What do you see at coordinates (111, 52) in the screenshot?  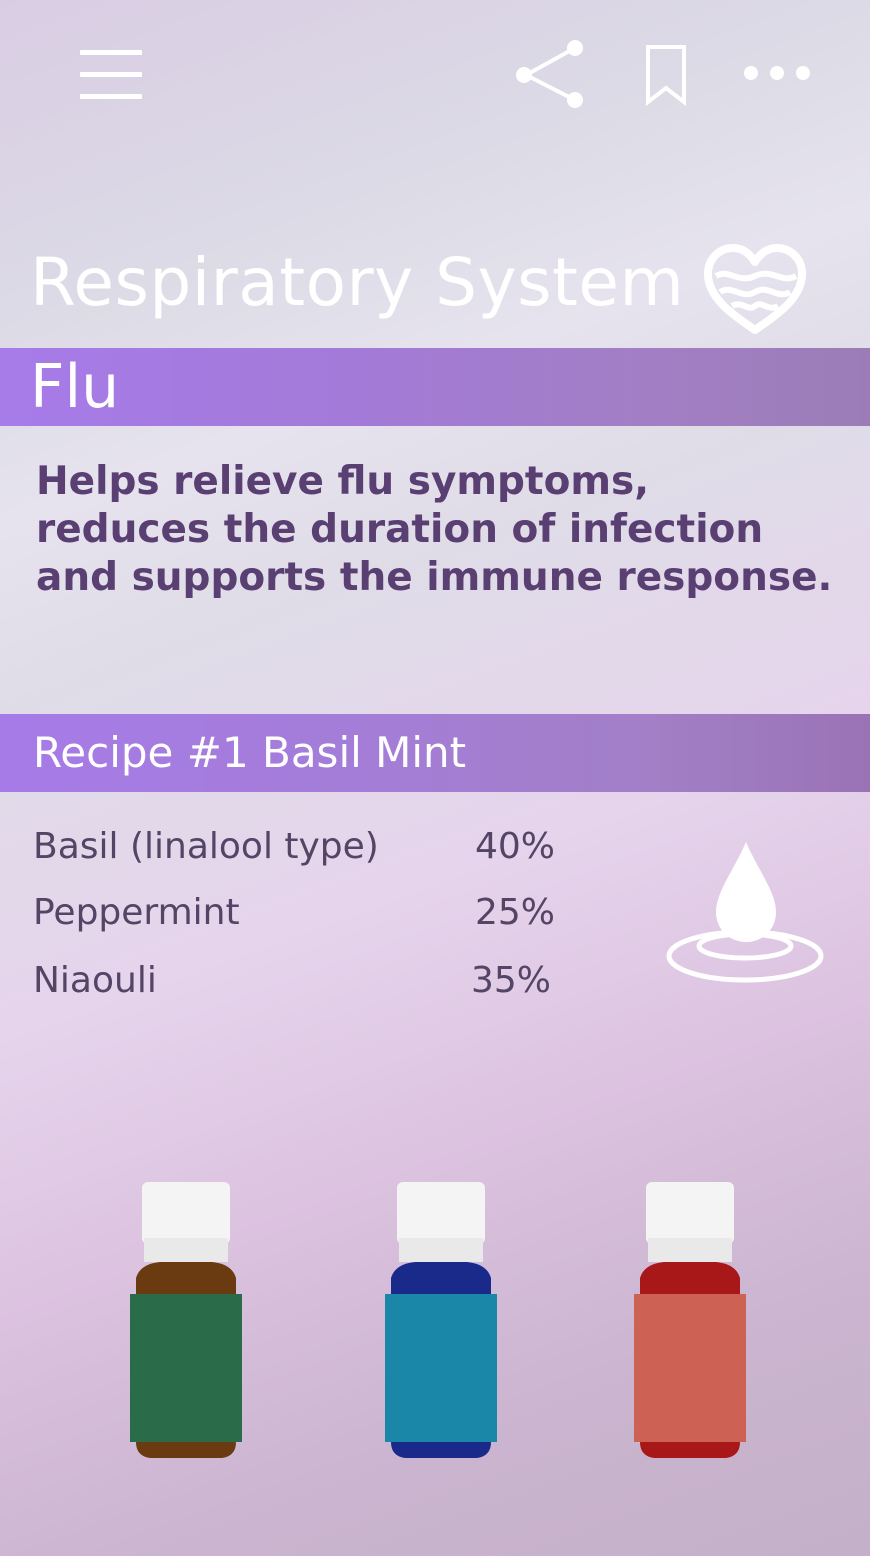 I see `hamburger-menu-icon` at bounding box center [111, 52].